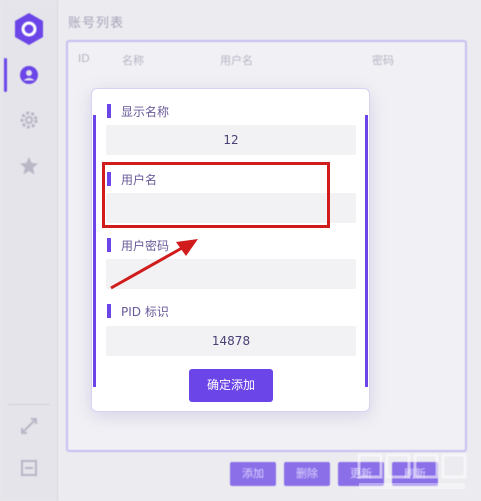 The image size is (481, 501). I want to click on gear-icon, so click(29, 120).